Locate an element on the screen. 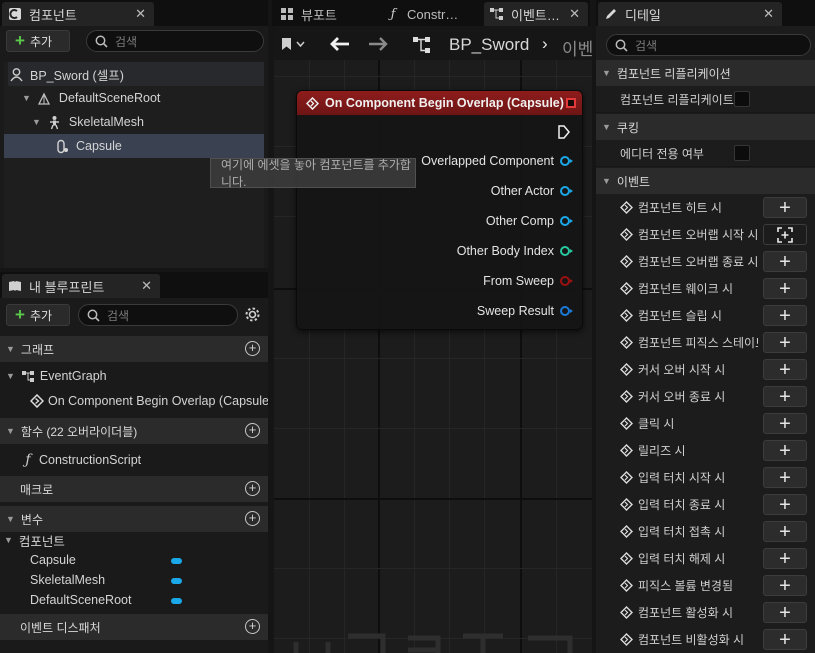 This screenshot has width=815, height=653. tab-details-label: 디테일 is located at coordinates (643, 15).